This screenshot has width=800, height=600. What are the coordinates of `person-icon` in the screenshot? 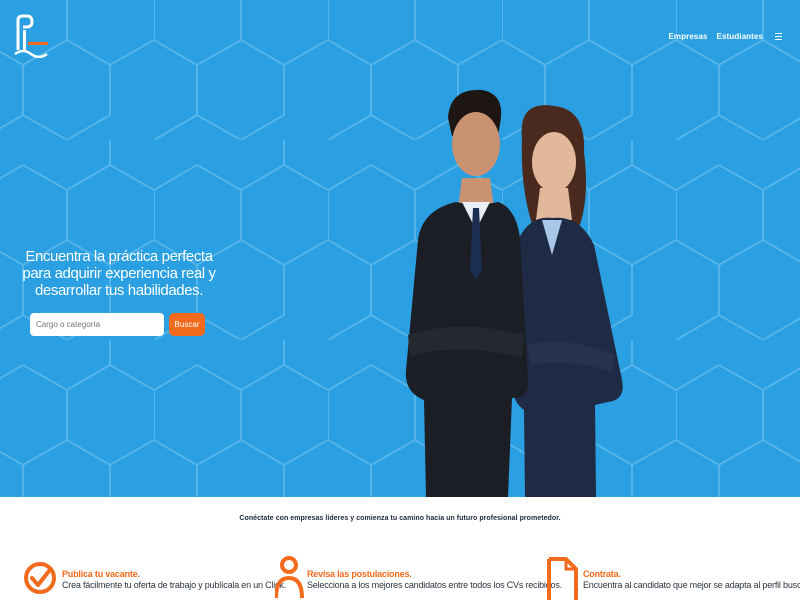 It's located at (289, 577).